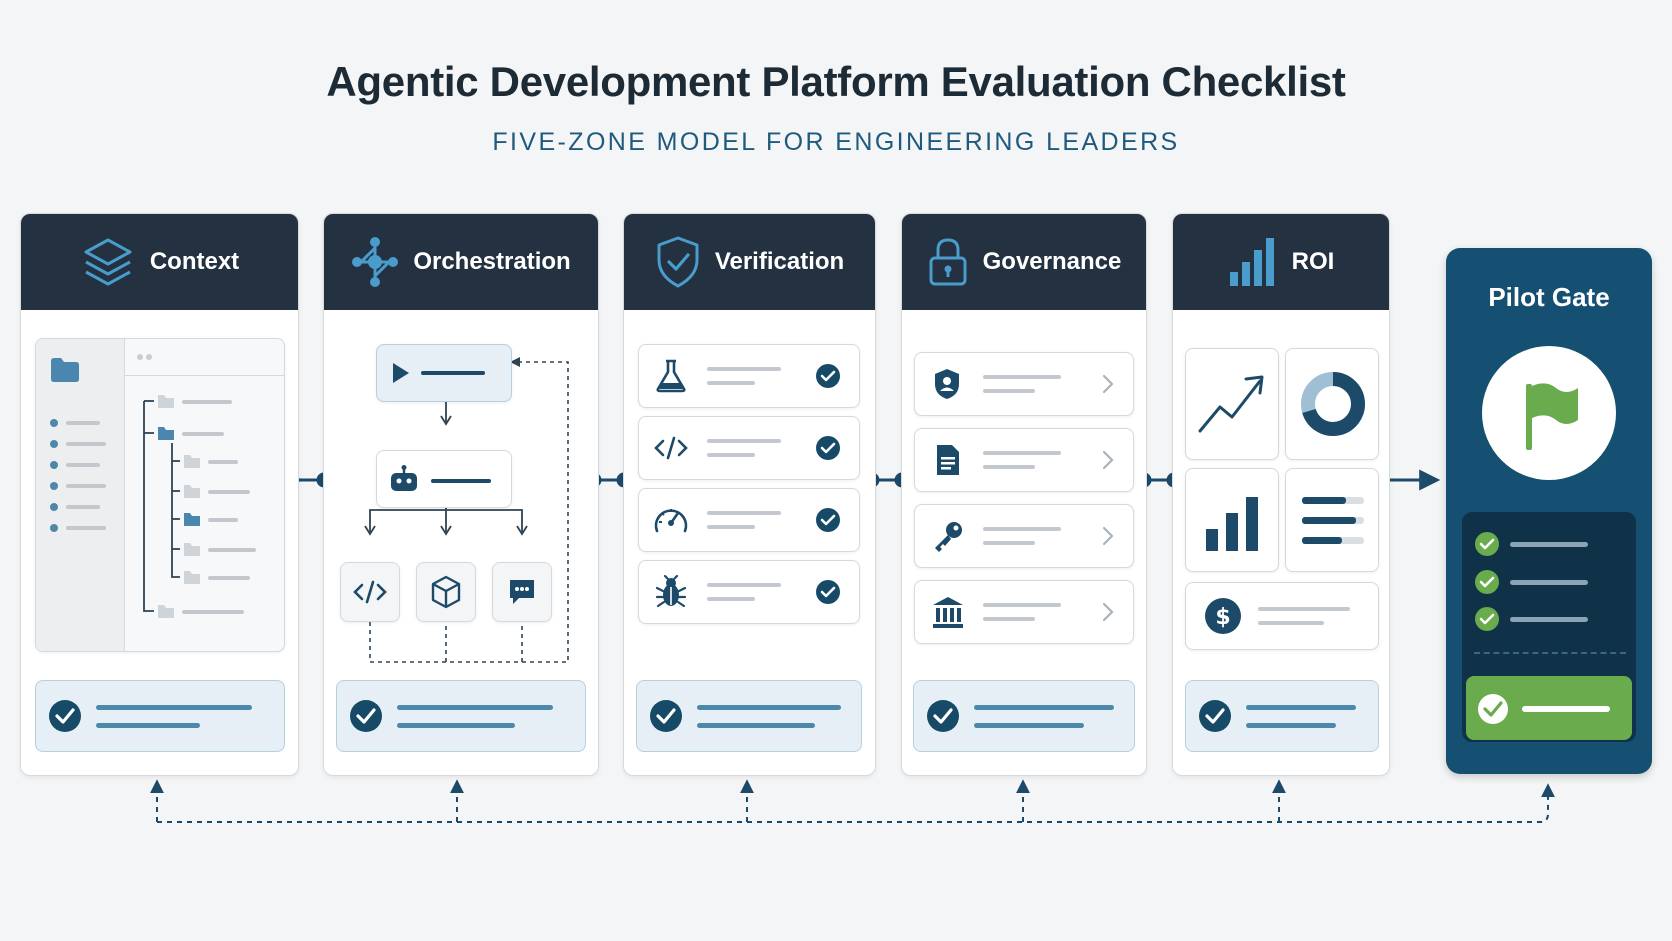 This screenshot has width=1672, height=941. What do you see at coordinates (671, 591) in the screenshot?
I see `bug-icon` at bounding box center [671, 591].